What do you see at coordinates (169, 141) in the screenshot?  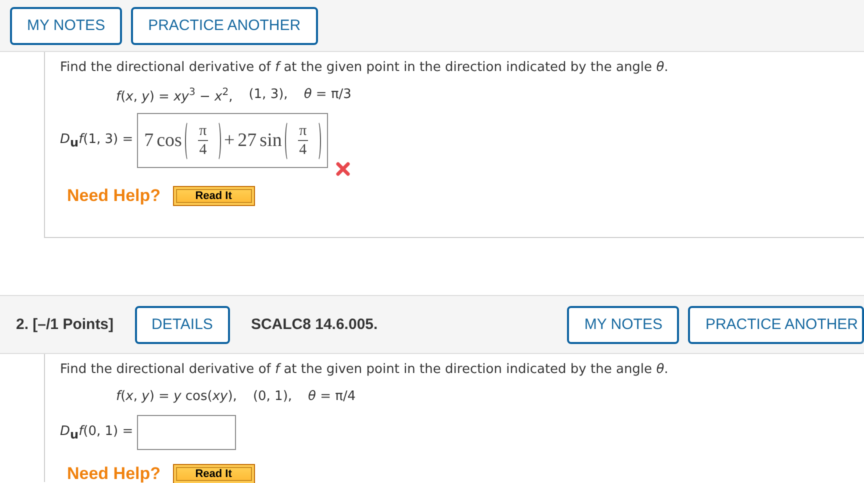 I see `math-function: cos` at bounding box center [169, 141].